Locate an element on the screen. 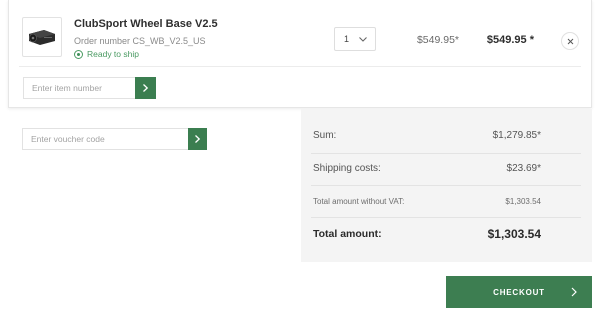  quantity-value: 1 is located at coordinates (347, 39).